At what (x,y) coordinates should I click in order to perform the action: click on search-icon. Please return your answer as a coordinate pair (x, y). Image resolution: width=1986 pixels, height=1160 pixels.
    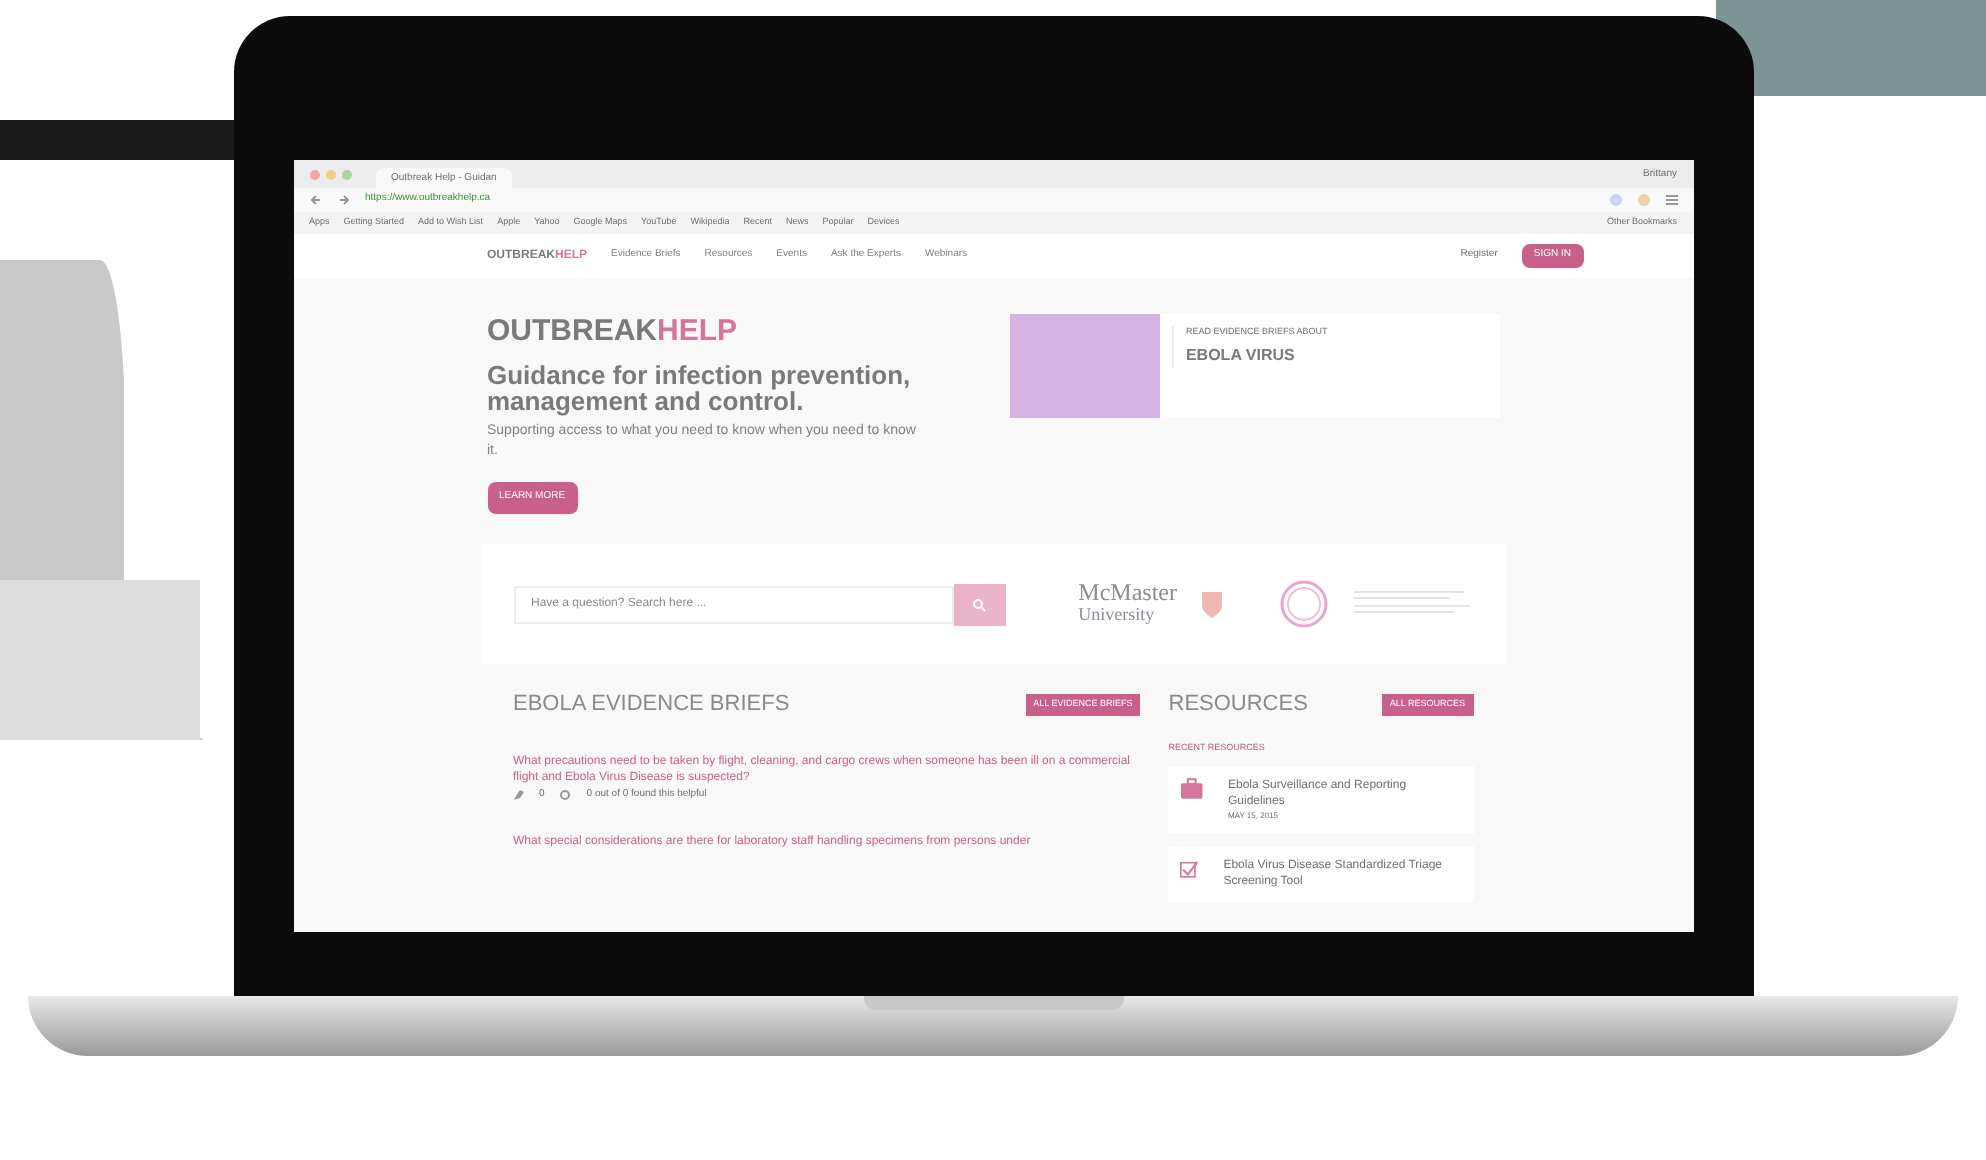
    Looking at the image, I should click on (979, 604).